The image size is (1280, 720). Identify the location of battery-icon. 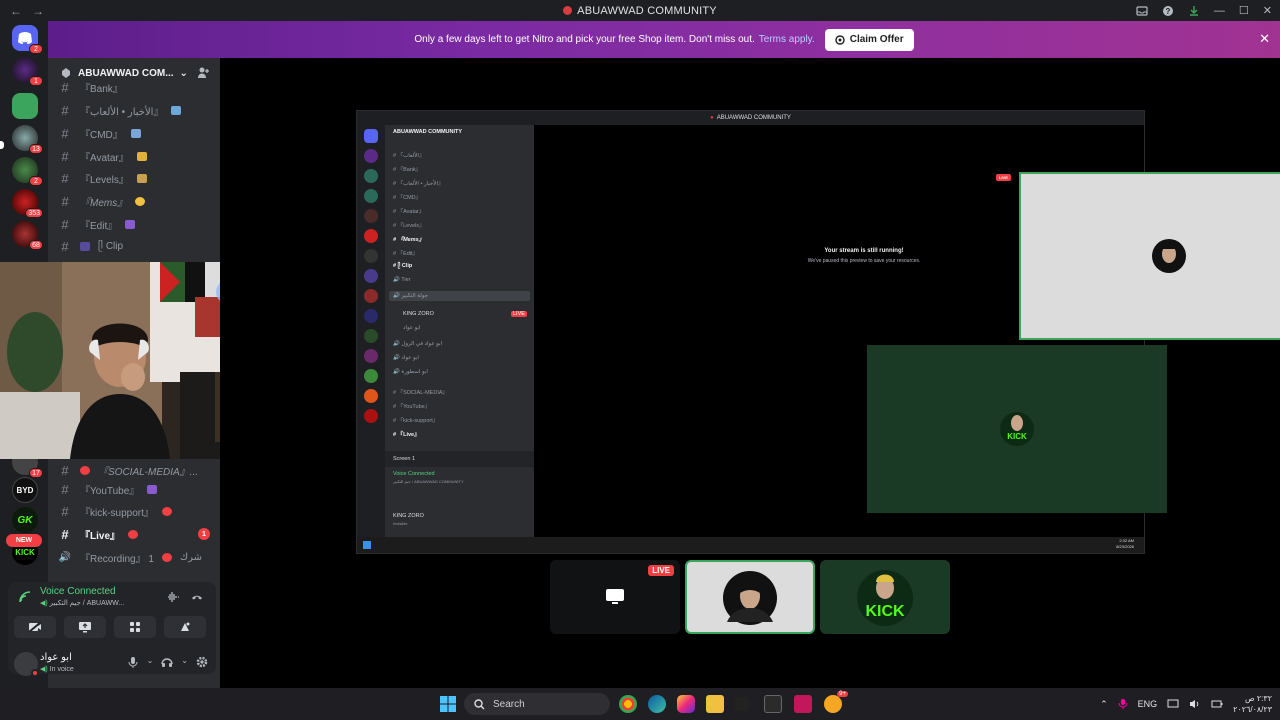
(1217, 704).